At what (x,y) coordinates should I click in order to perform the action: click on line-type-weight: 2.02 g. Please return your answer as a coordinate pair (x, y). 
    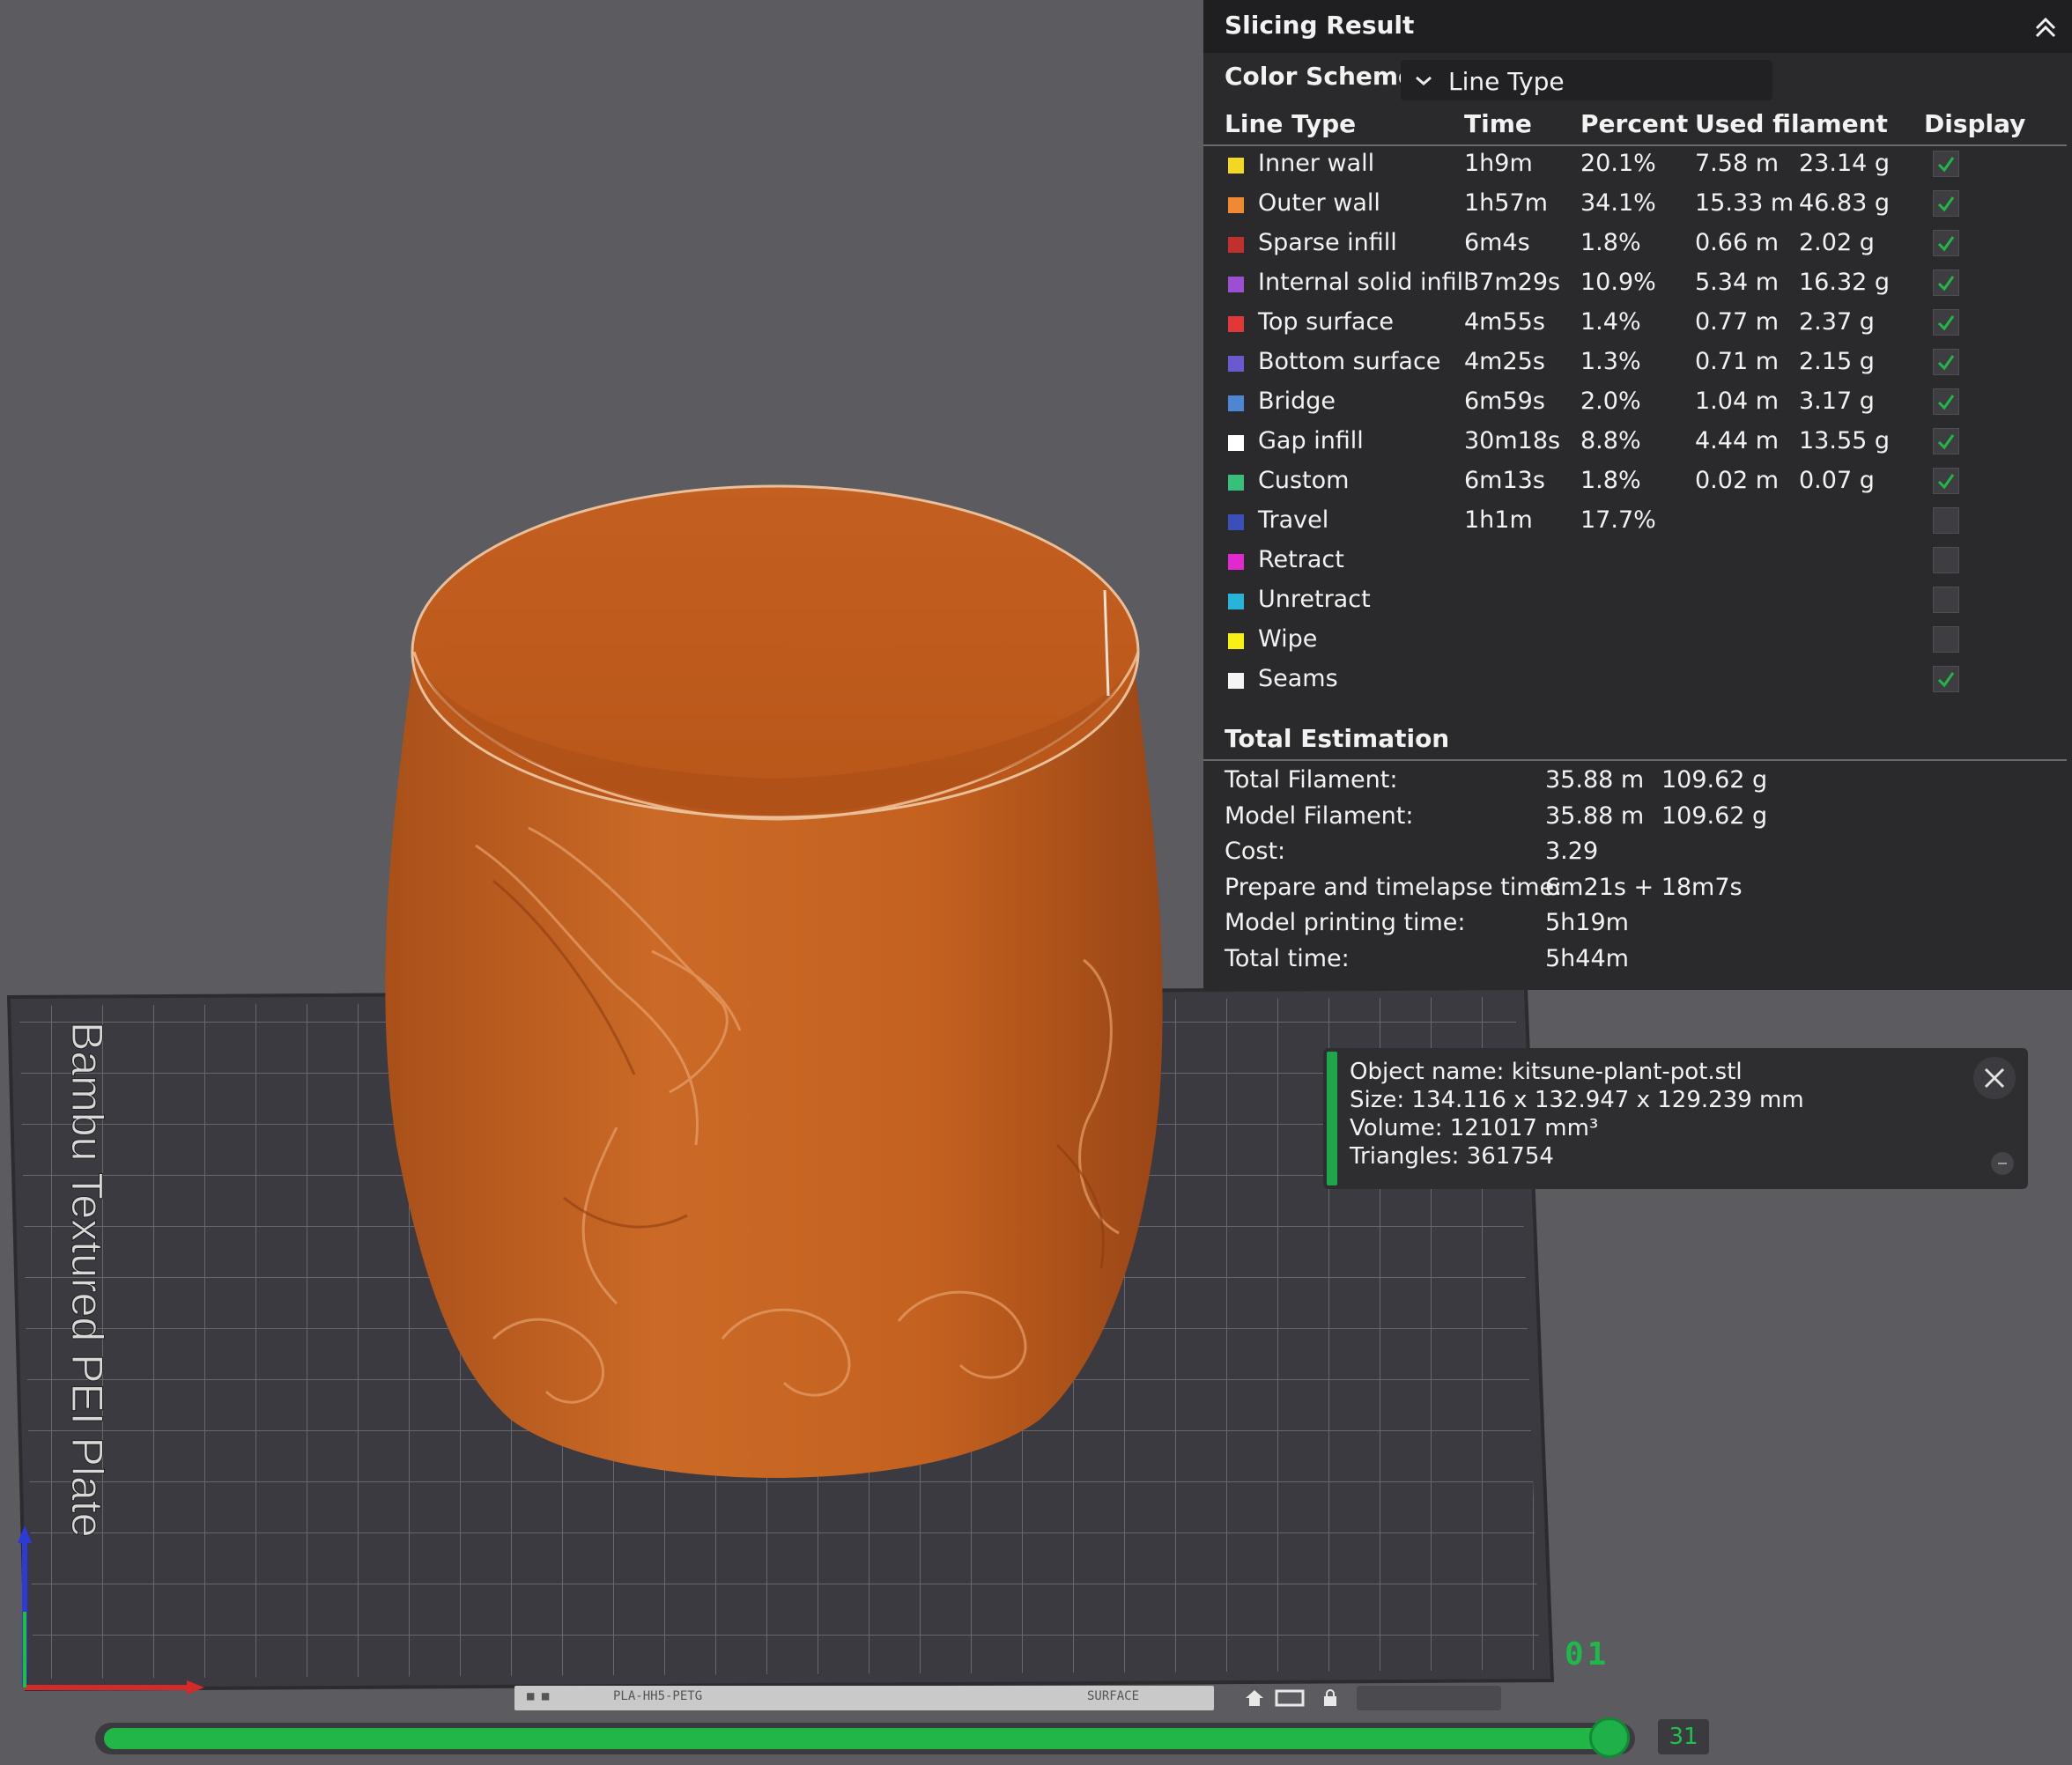
    Looking at the image, I should click on (1837, 243).